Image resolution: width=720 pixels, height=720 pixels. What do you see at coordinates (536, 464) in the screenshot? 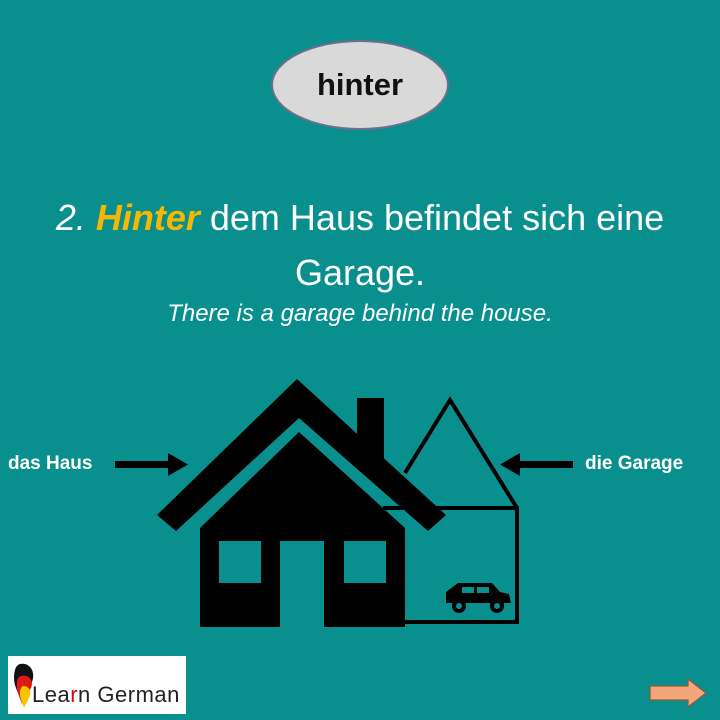
I see `arrow-to-garage-icon` at bounding box center [536, 464].